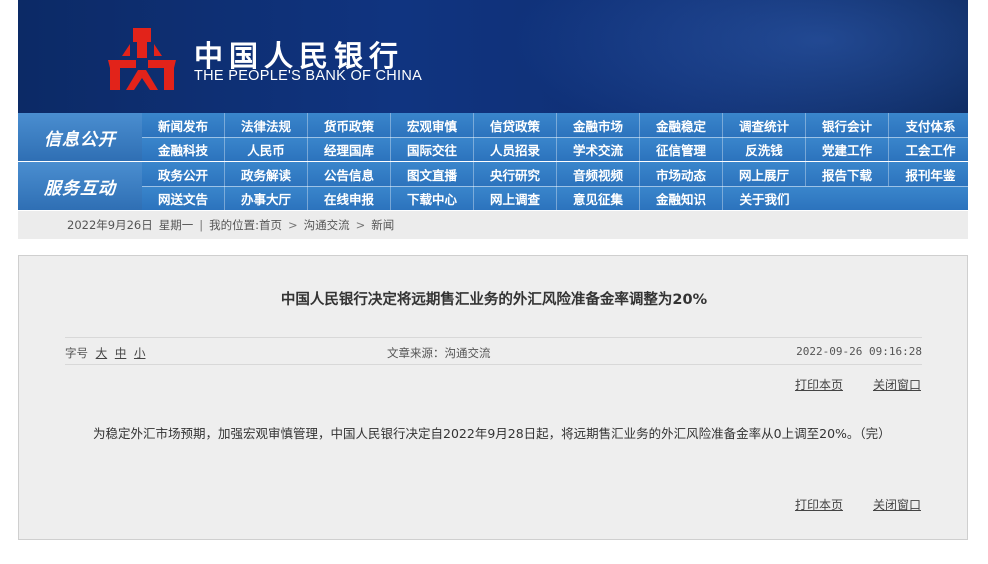 The height and width of the screenshot is (564, 988). I want to click on nav-item-online-survey: 网上调查, so click(515, 198).